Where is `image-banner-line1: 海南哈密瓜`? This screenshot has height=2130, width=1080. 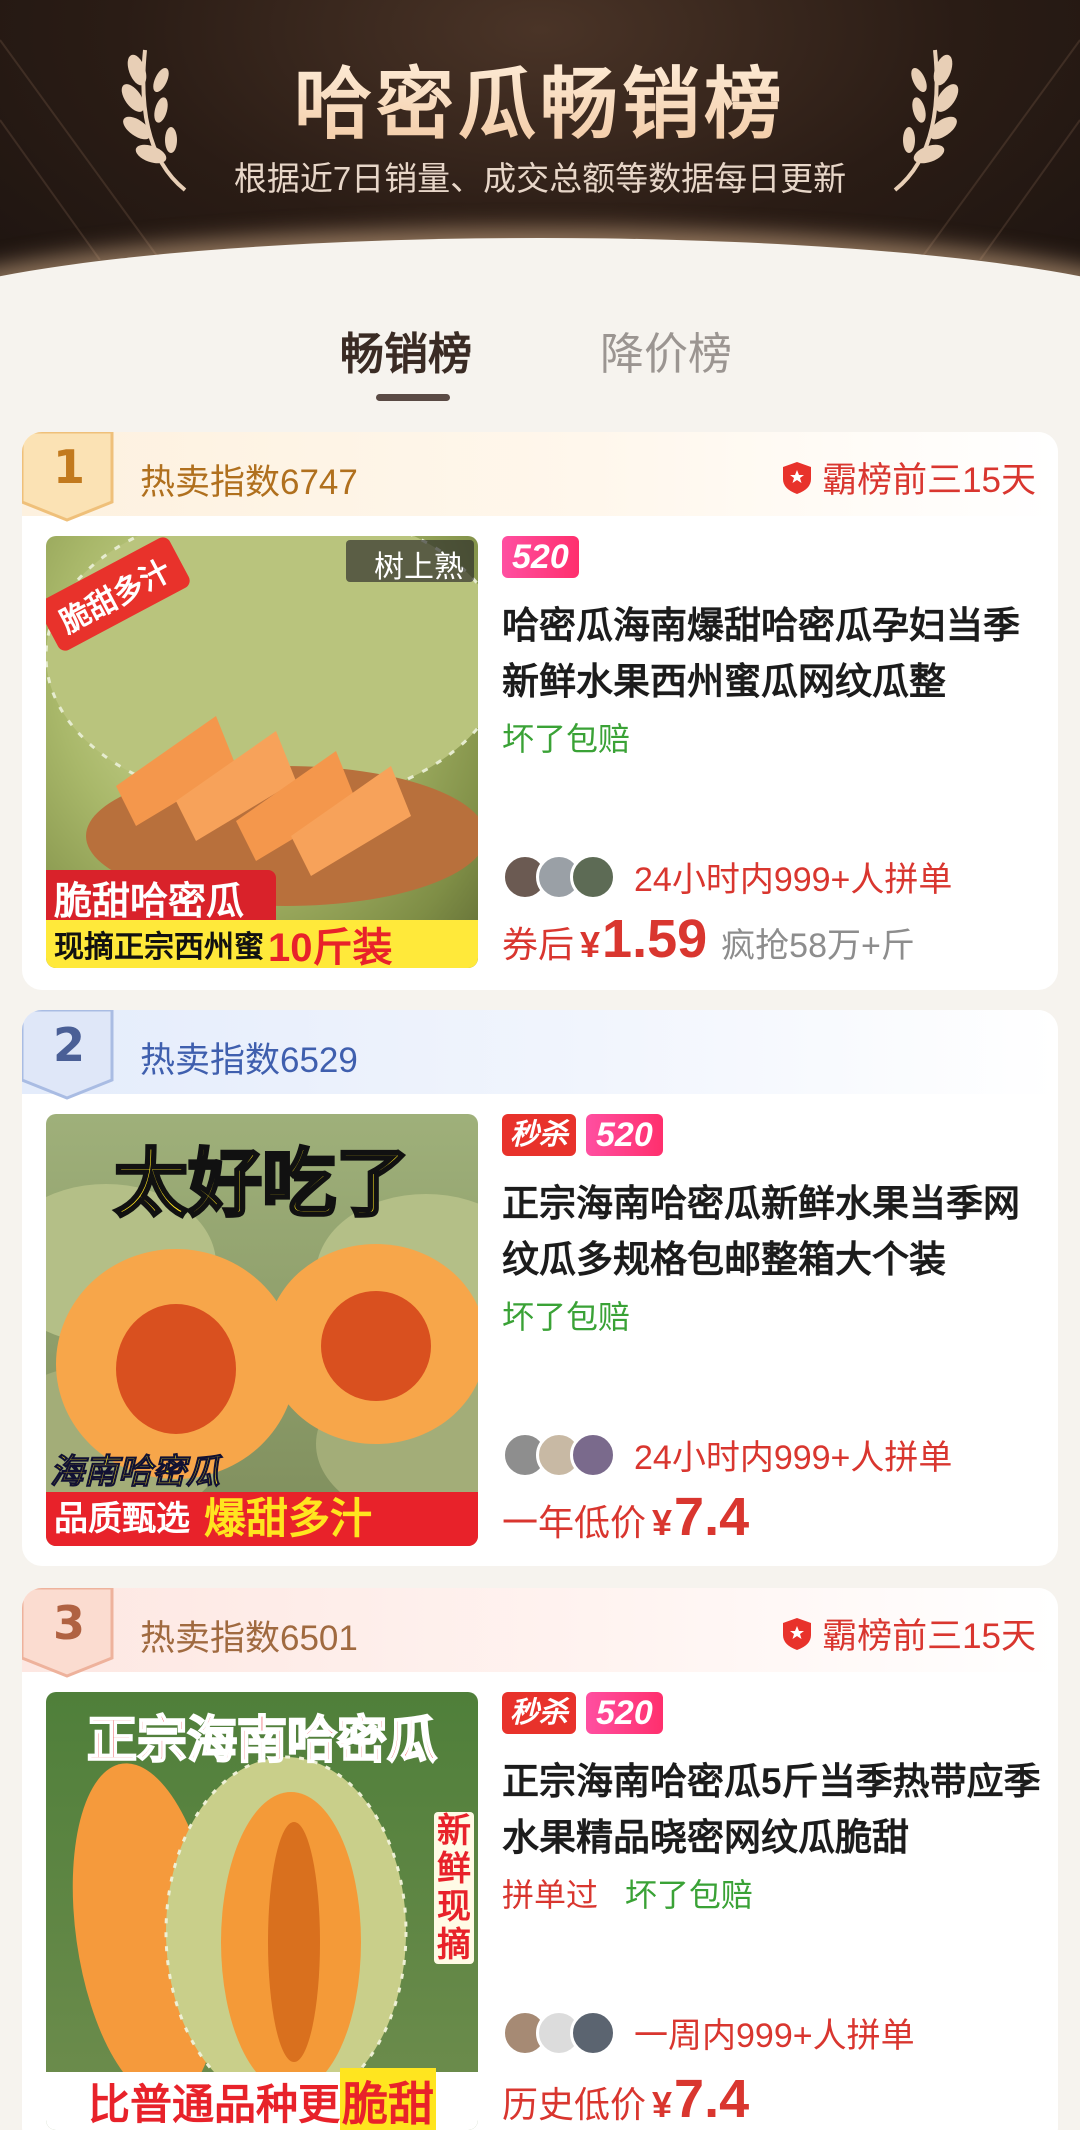 image-banner-line1: 海南哈密瓜 is located at coordinates (135, 1472).